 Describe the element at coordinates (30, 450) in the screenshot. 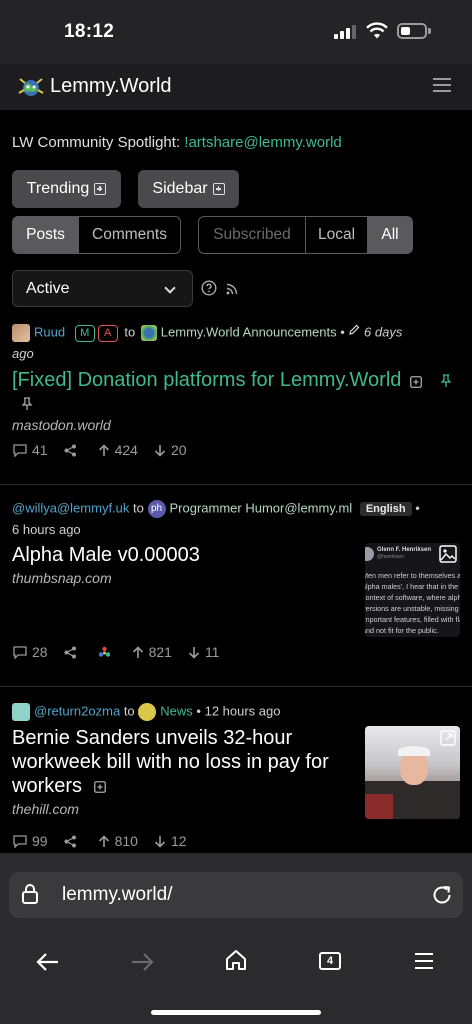

I see `comments-count: 41` at that location.